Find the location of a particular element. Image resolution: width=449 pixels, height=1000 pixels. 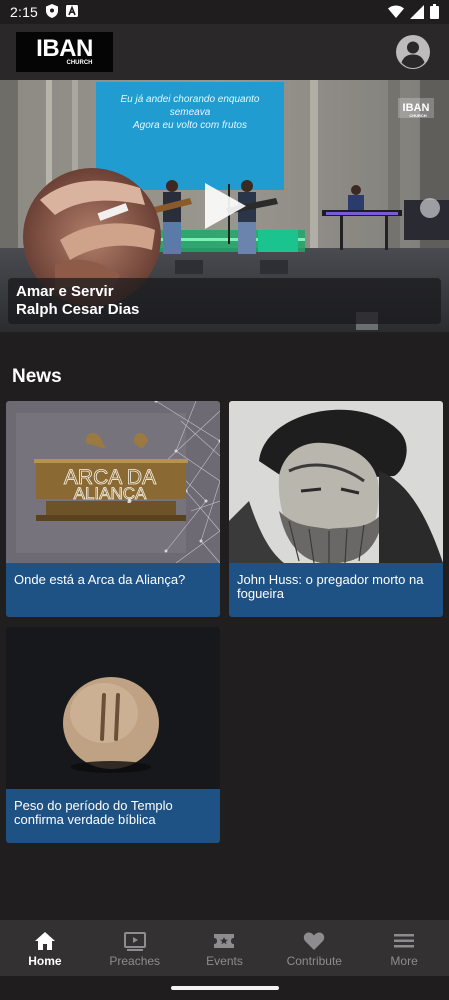

news-thumbnail-ark: ARCA DA ALIANÇA is located at coordinates (113, 482).